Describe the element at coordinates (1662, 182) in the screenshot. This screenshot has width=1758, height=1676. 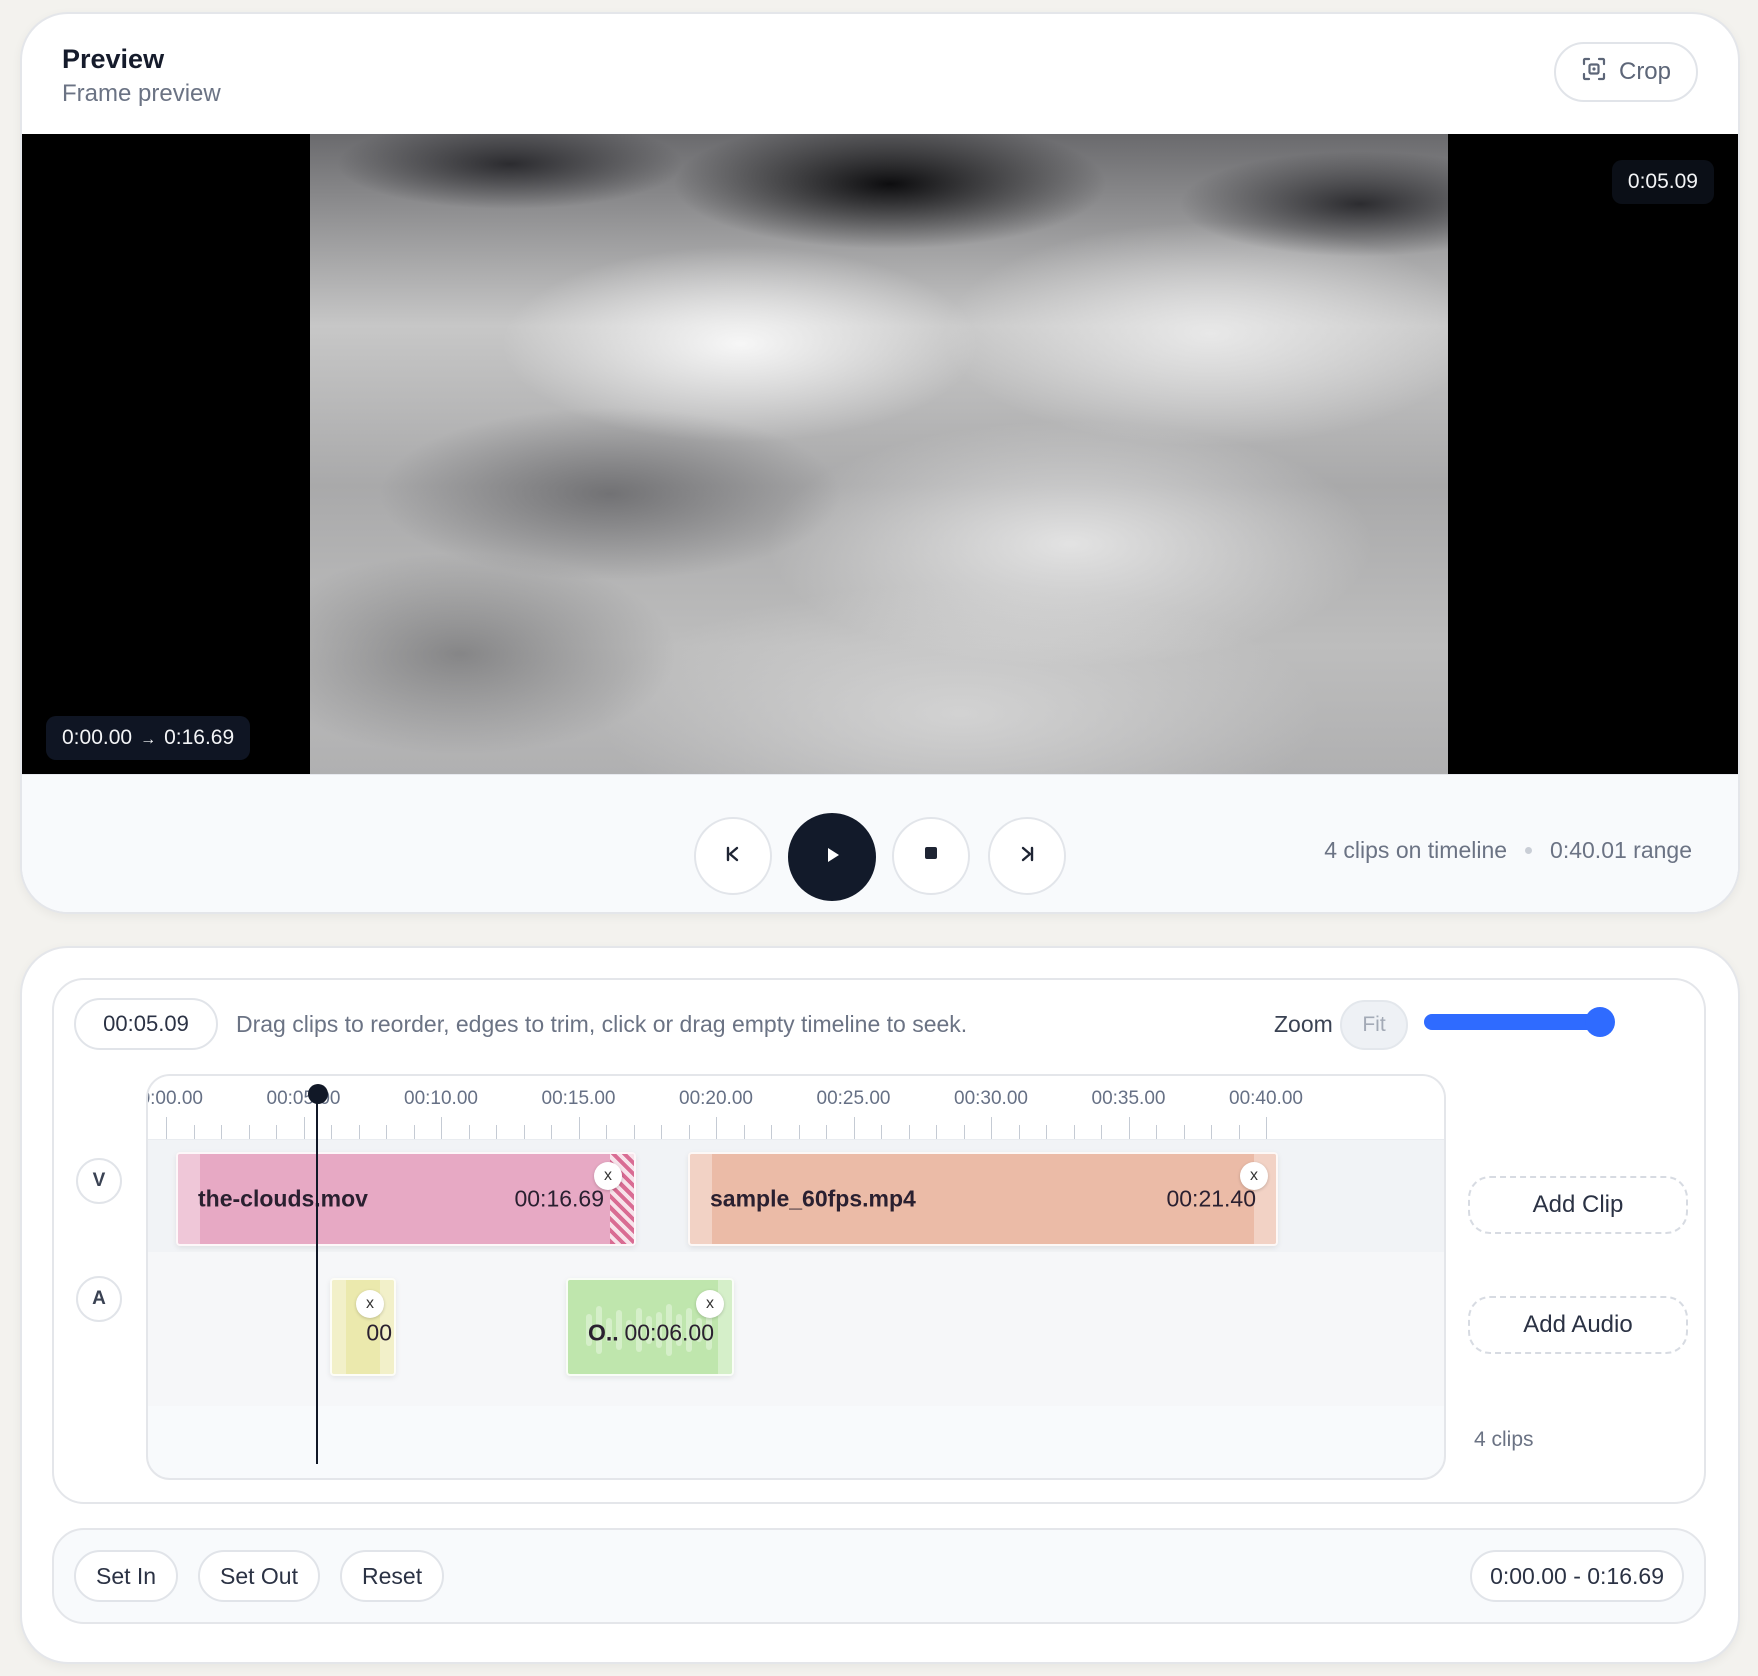
I see `current-time-chip: 0:05.09` at that location.